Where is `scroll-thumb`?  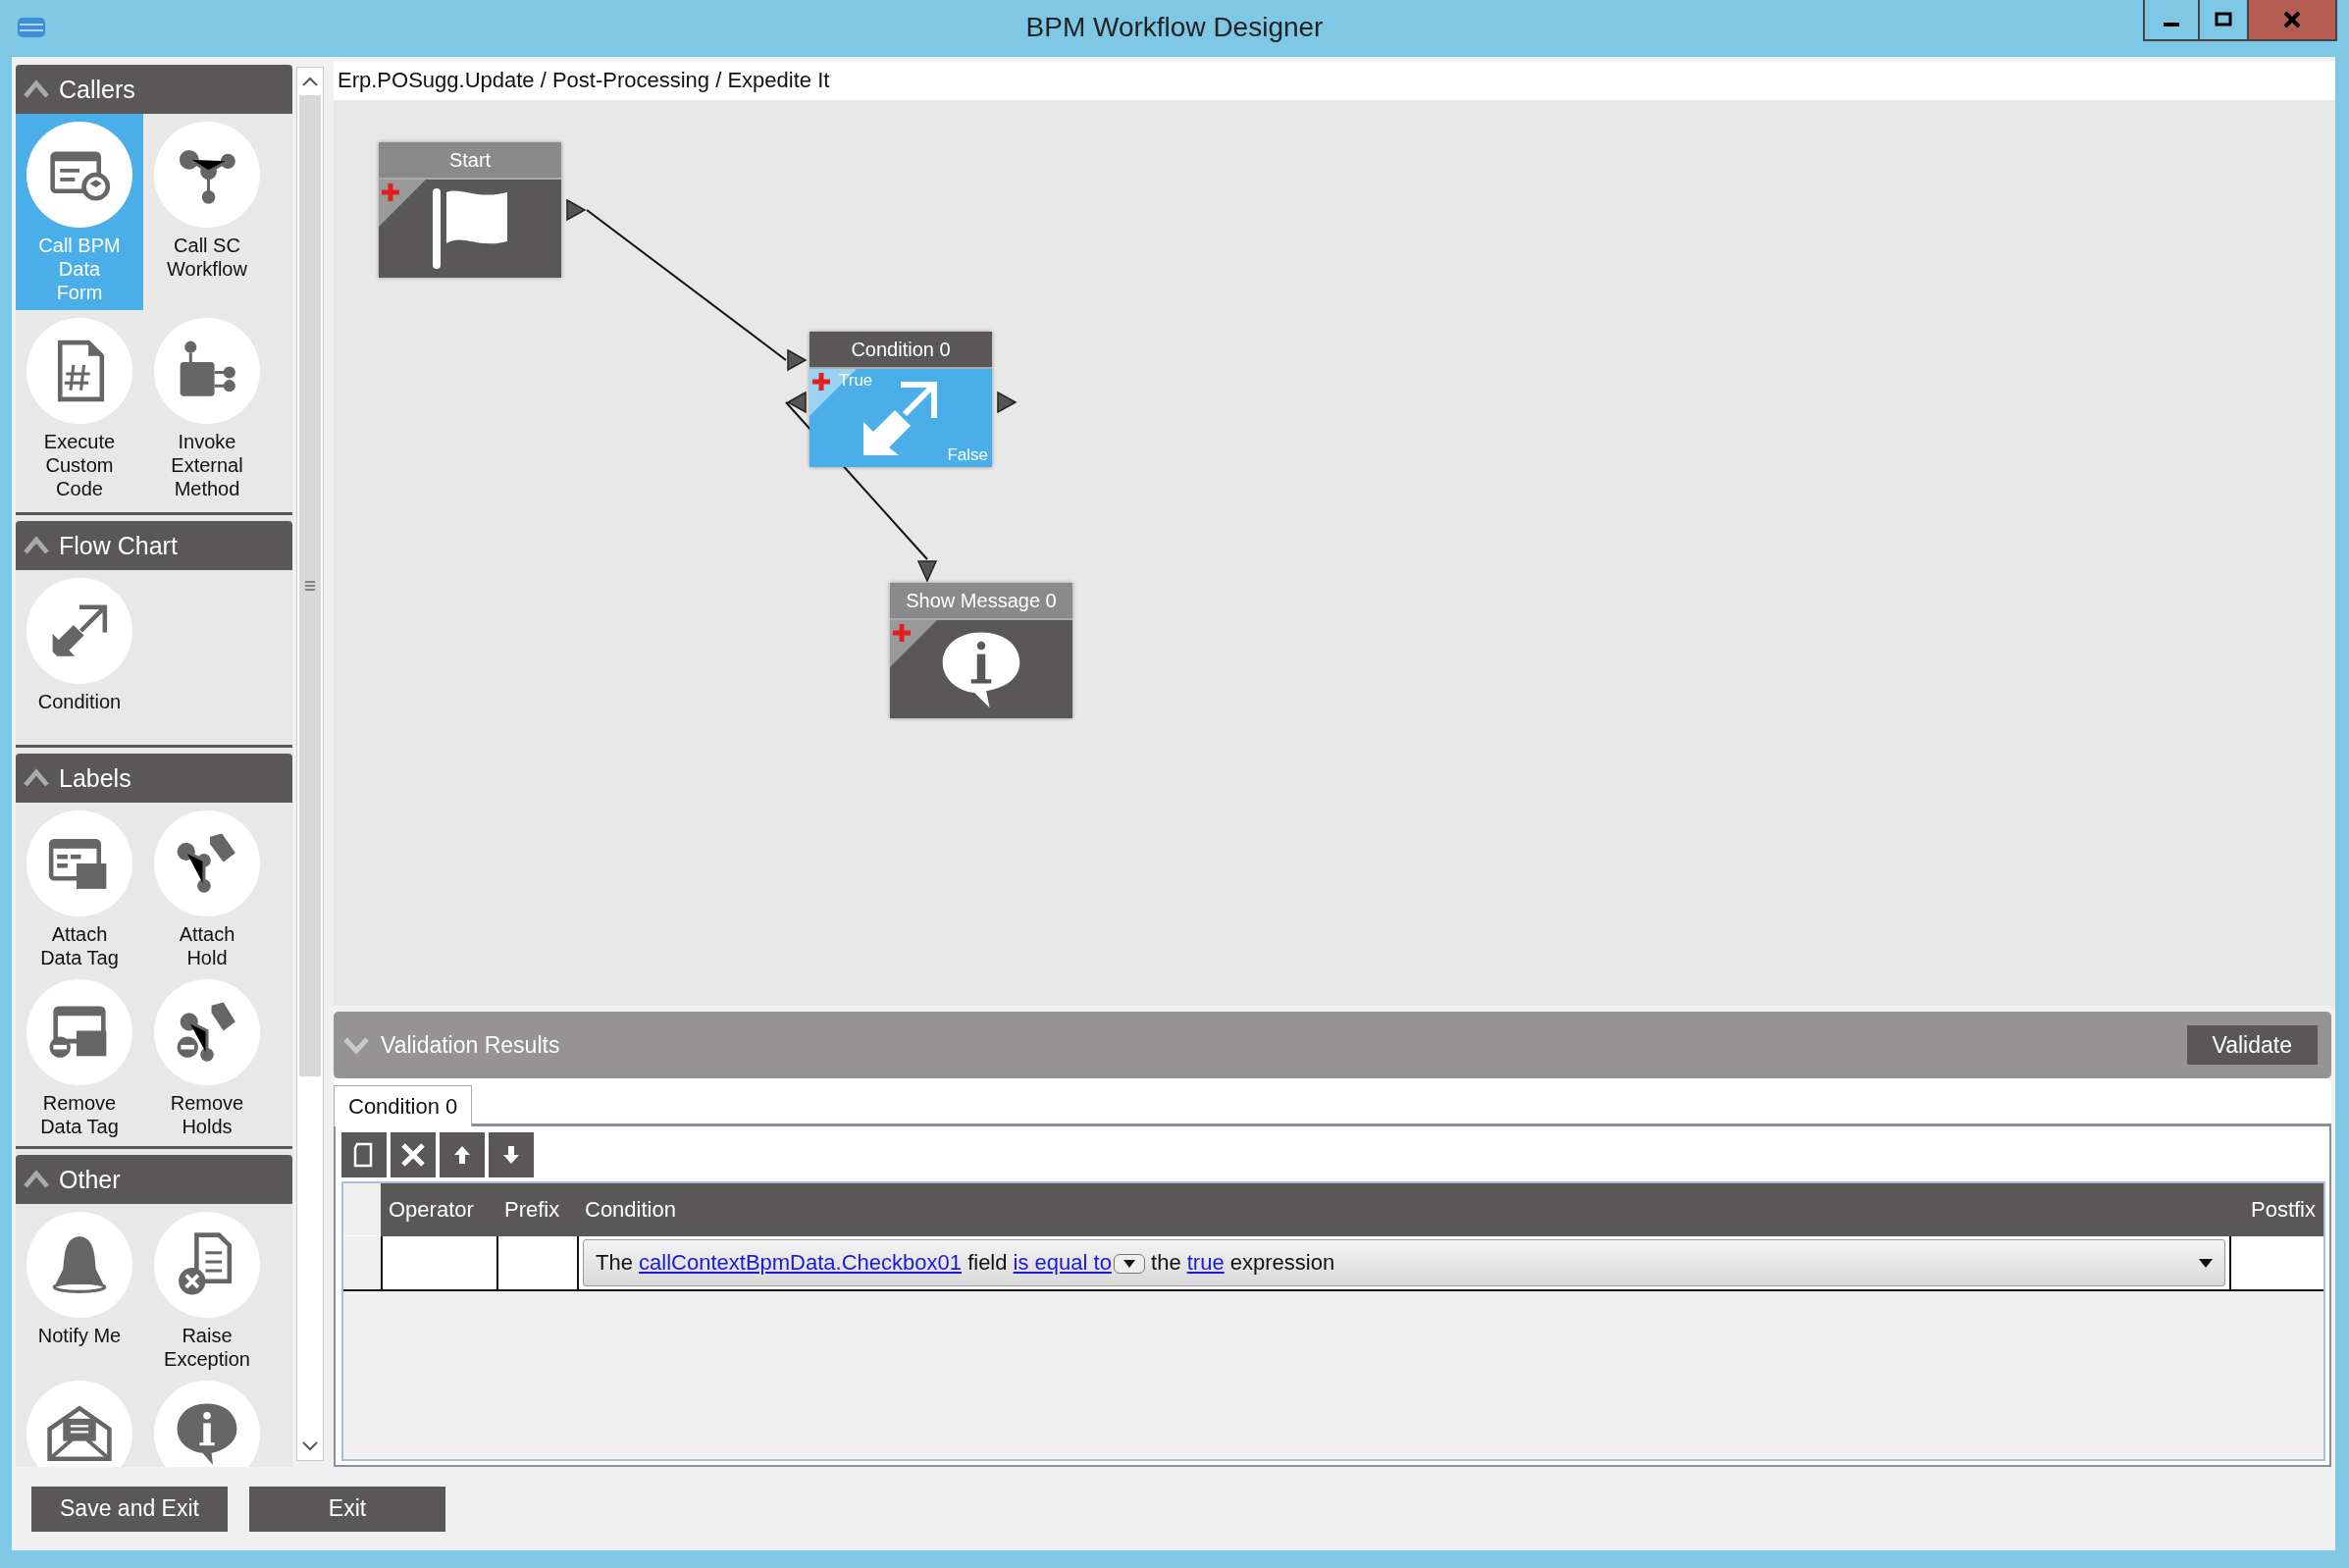
scroll-thumb is located at coordinates (310, 585).